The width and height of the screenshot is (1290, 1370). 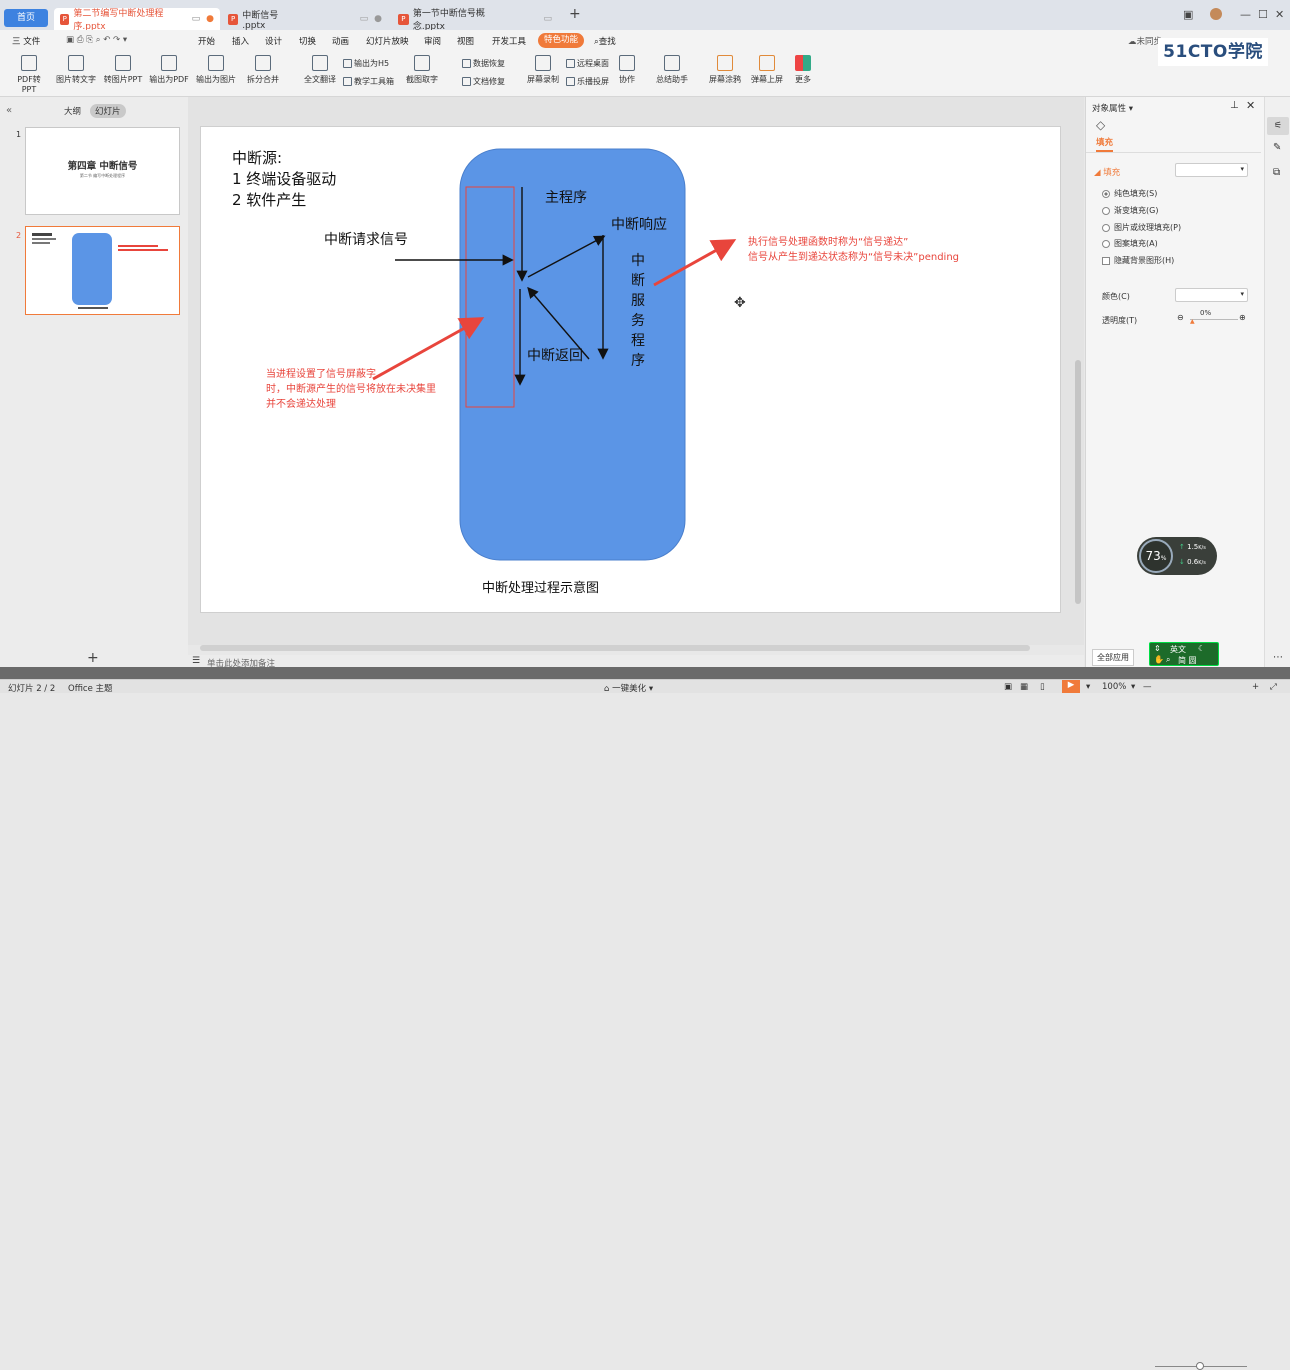 What do you see at coordinates (1278, 657) in the screenshot?
I see `more-dots-icon: ⋯` at bounding box center [1278, 657].